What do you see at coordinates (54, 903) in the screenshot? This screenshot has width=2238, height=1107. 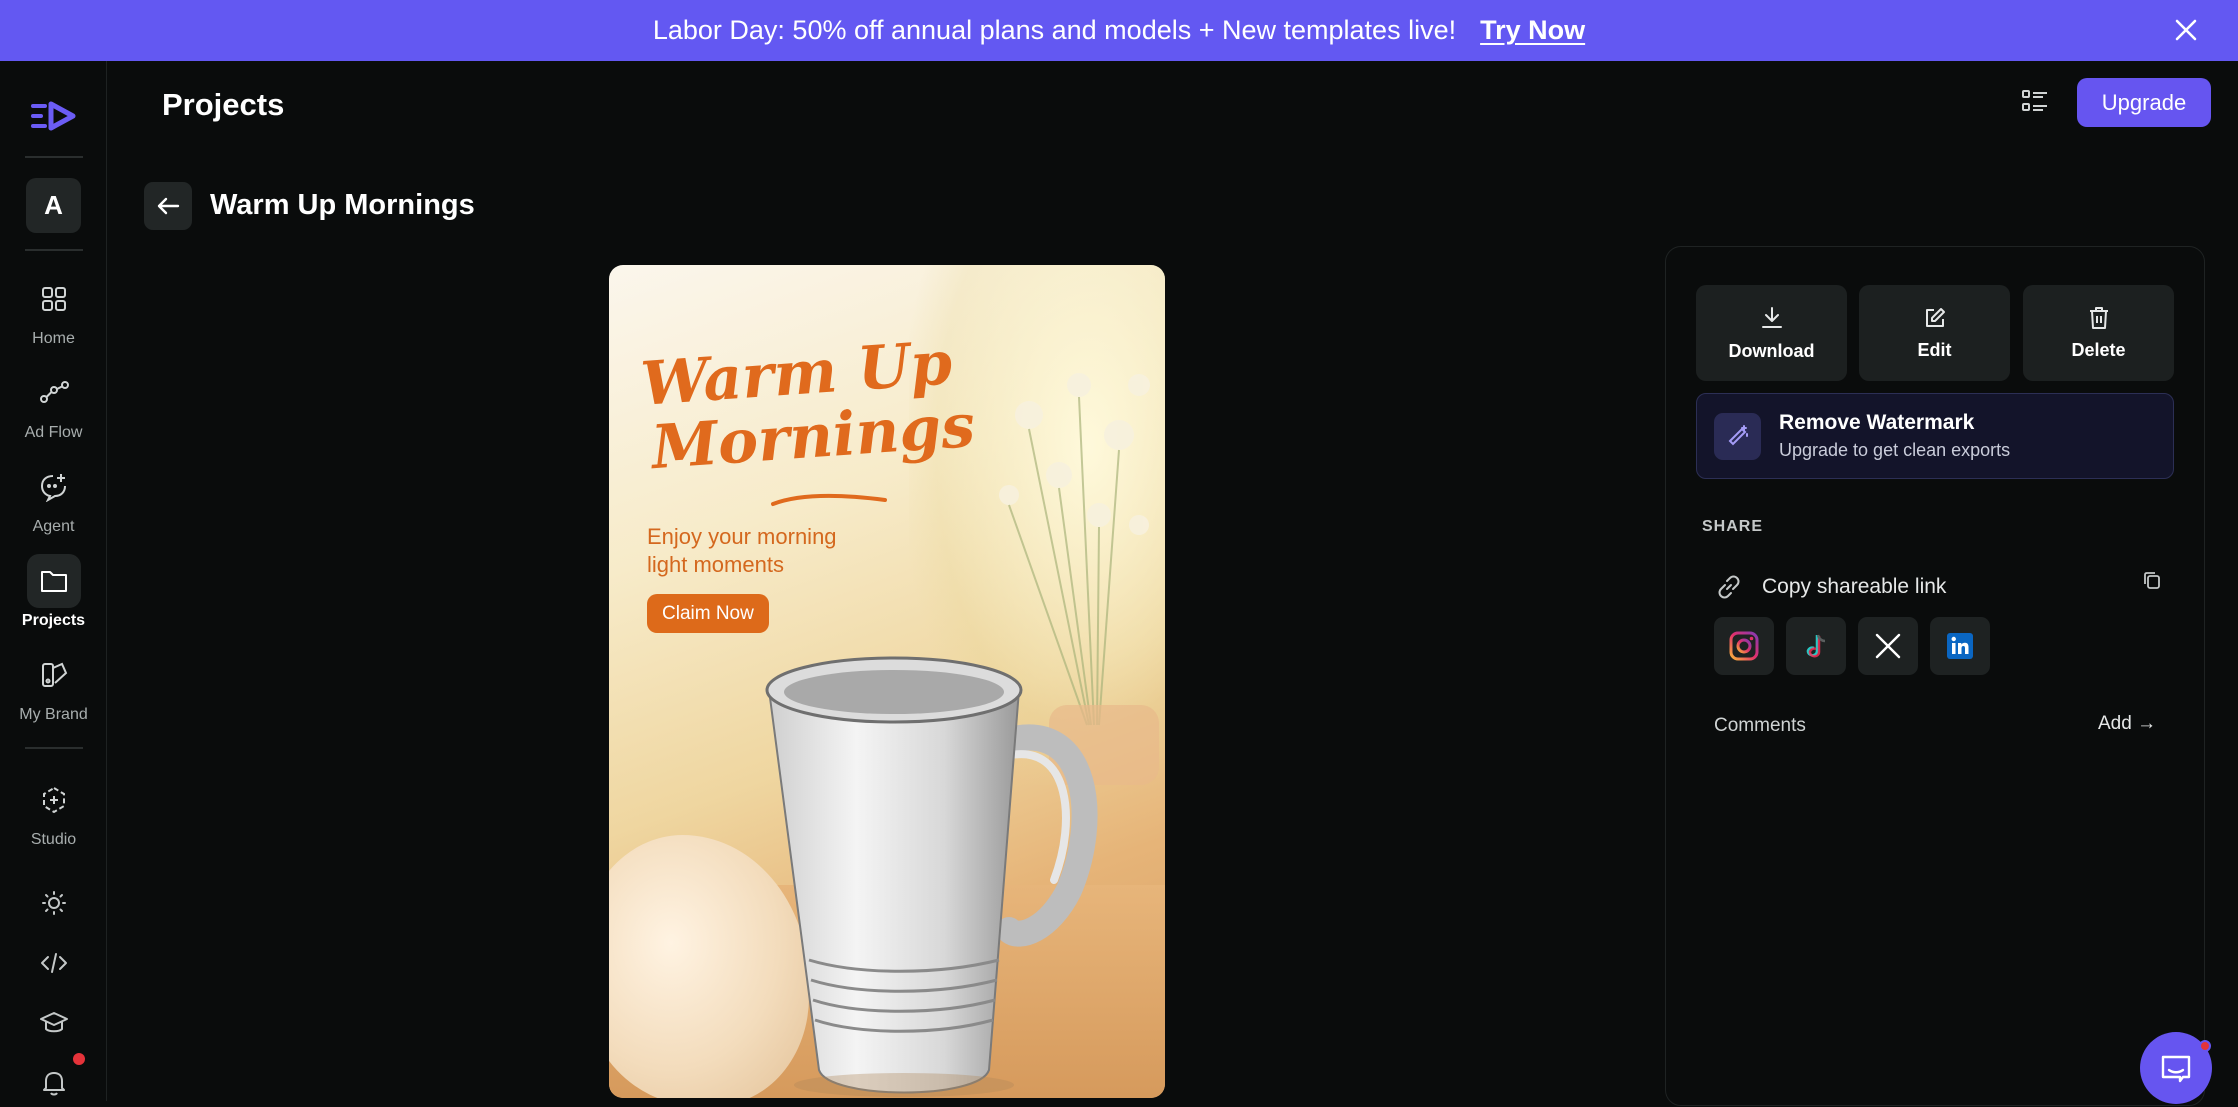 I see `sun-icon` at bounding box center [54, 903].